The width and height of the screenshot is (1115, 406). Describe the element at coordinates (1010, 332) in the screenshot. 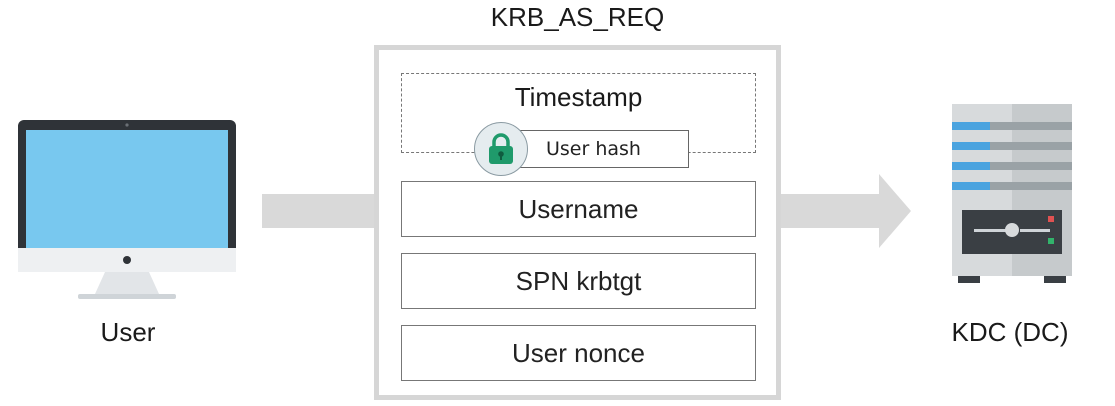

I see `kdc-label: KDC (DC)` at that location.